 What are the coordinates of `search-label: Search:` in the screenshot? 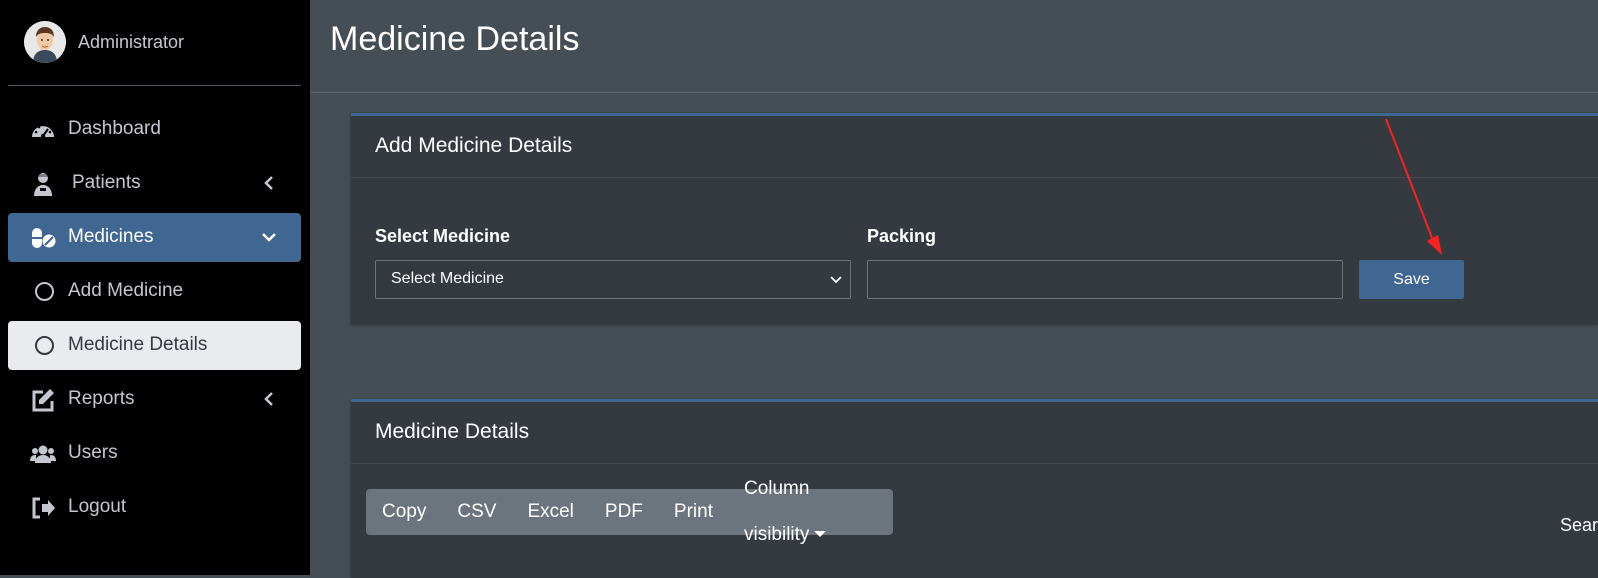 It's located at (1579, 525).